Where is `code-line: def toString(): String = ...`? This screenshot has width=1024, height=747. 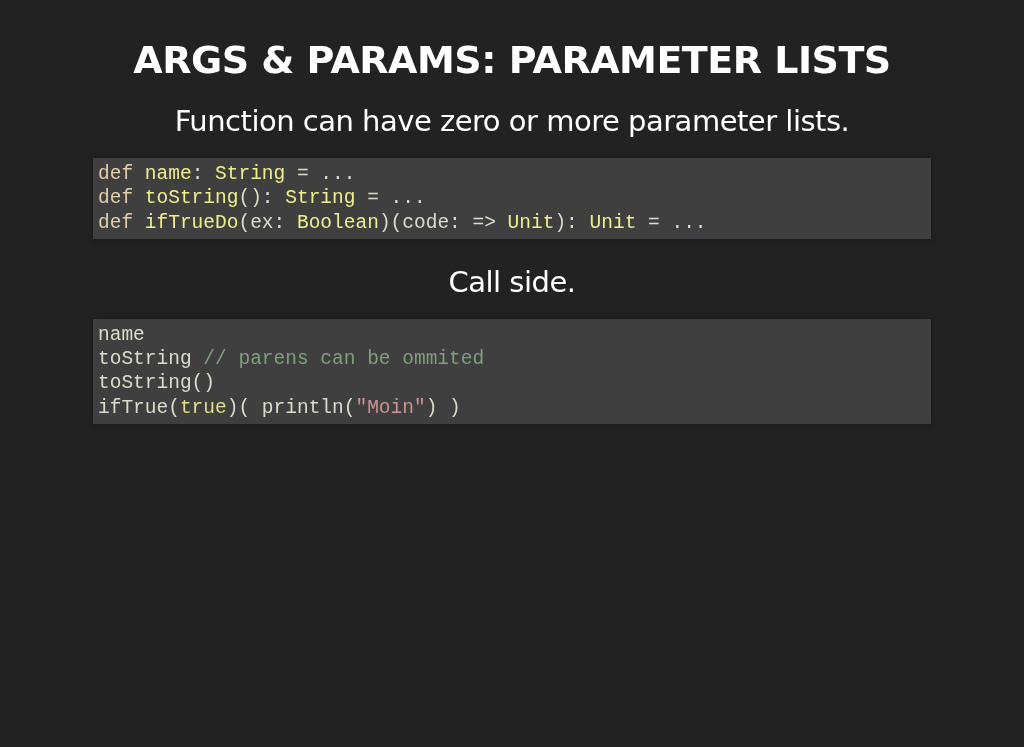
code-line: def toString(): String = ... is located at coordinates (262, 198).